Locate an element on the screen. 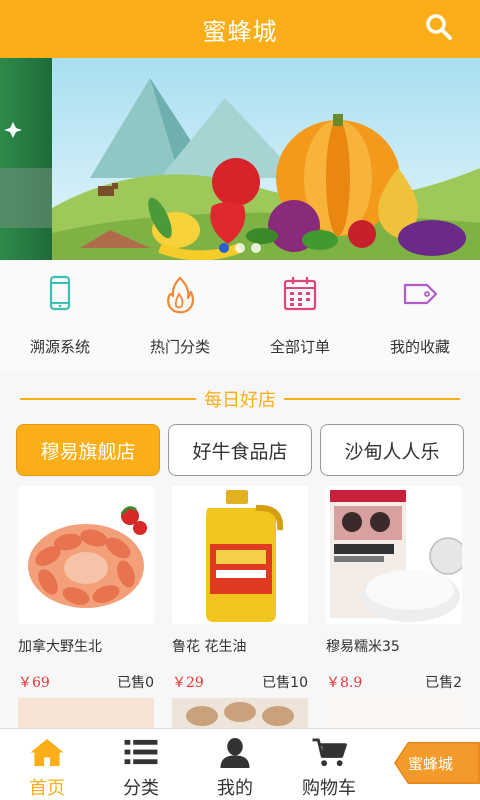 The width and height of the screenshot is (480, 800). product-card: 鲁花 花生油 ￥29 已售10 is located at coordinates (246, 591).